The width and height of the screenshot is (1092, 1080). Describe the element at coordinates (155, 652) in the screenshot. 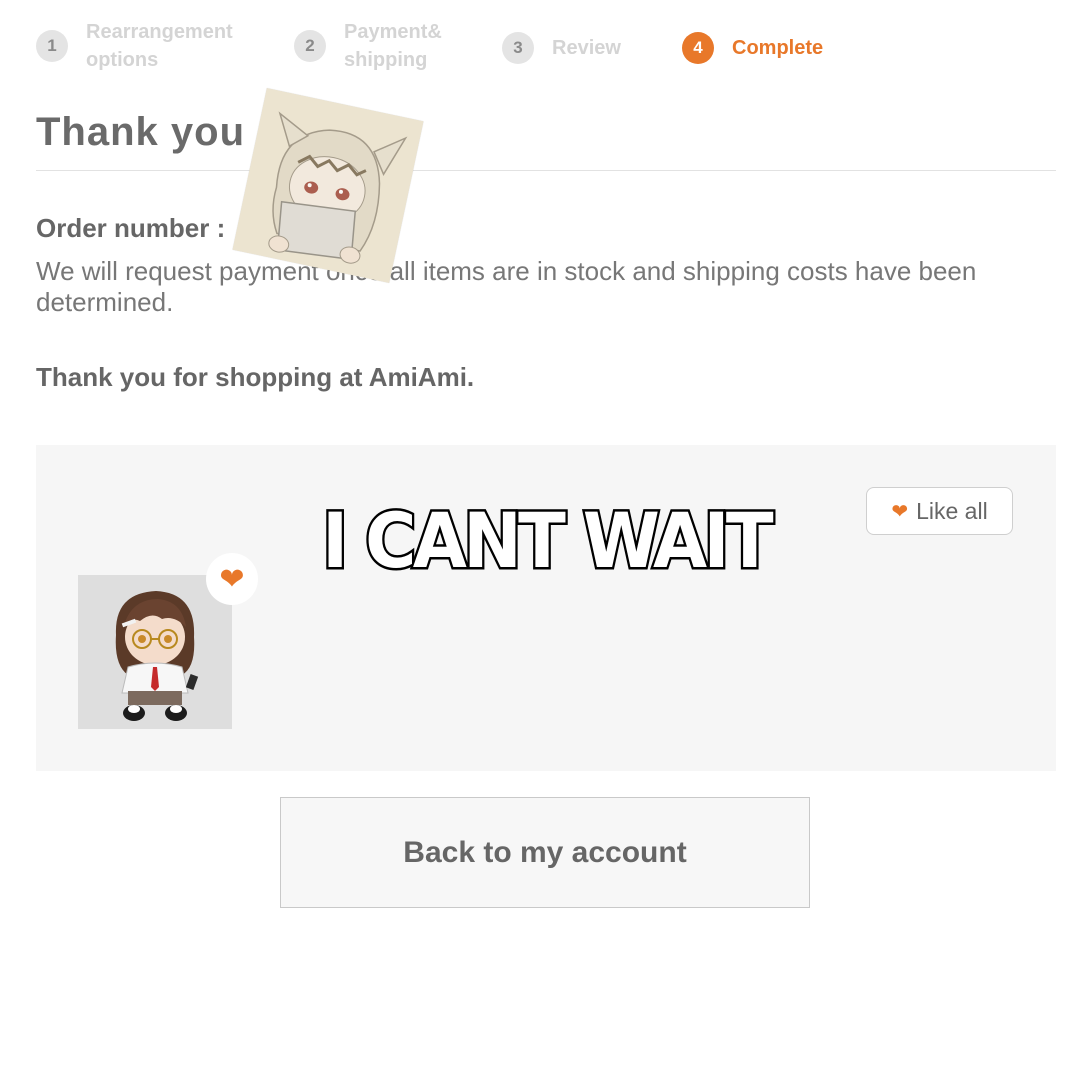

I see `product-image` at that location.